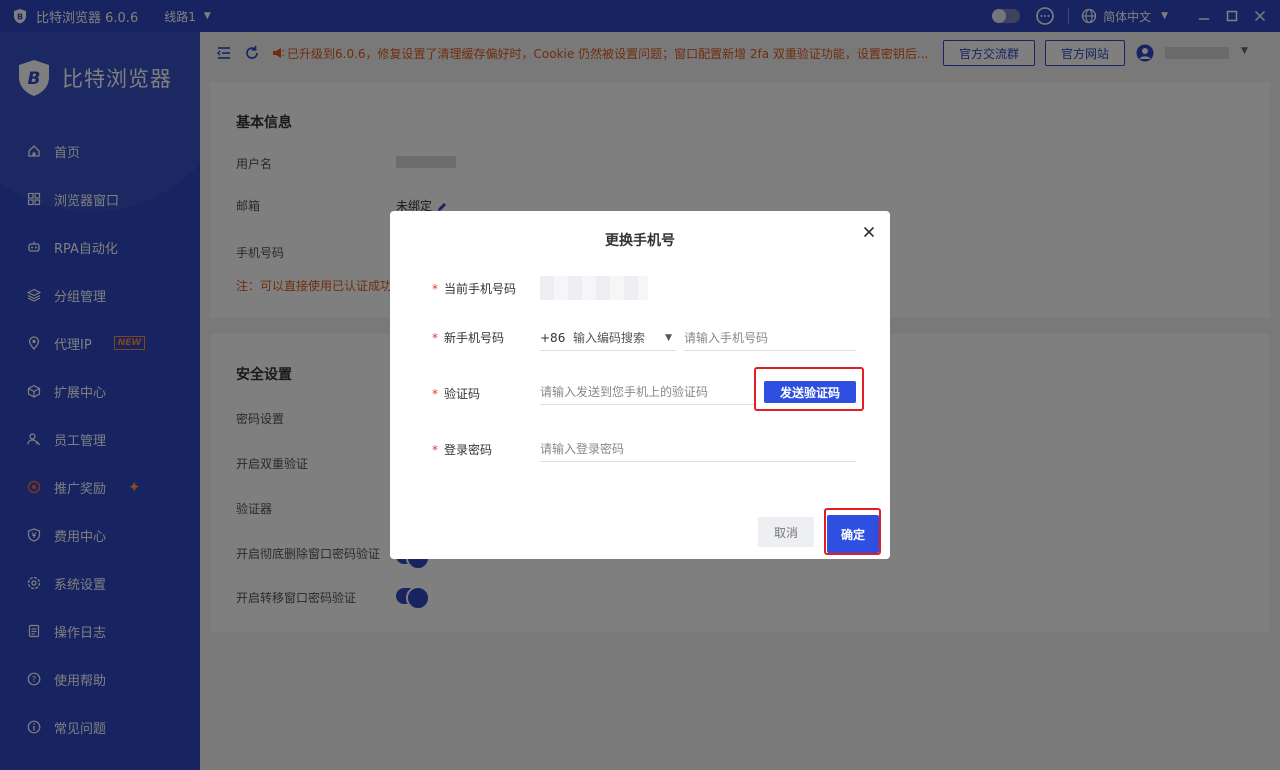 Image resolution: width=1280 pixels, height=770 pixels. I want to click on current-phone-label: * 当前手机号码, so click(474, 289).